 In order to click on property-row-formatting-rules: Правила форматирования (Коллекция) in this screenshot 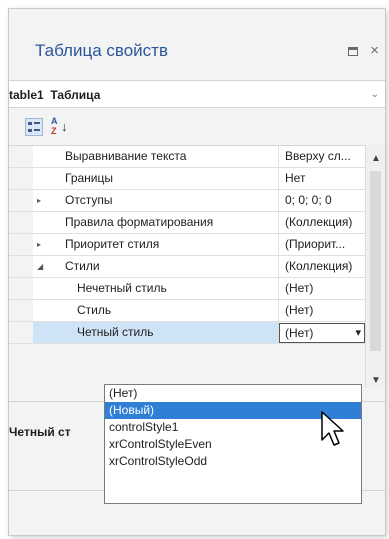, I will do `click(187, 223)`.